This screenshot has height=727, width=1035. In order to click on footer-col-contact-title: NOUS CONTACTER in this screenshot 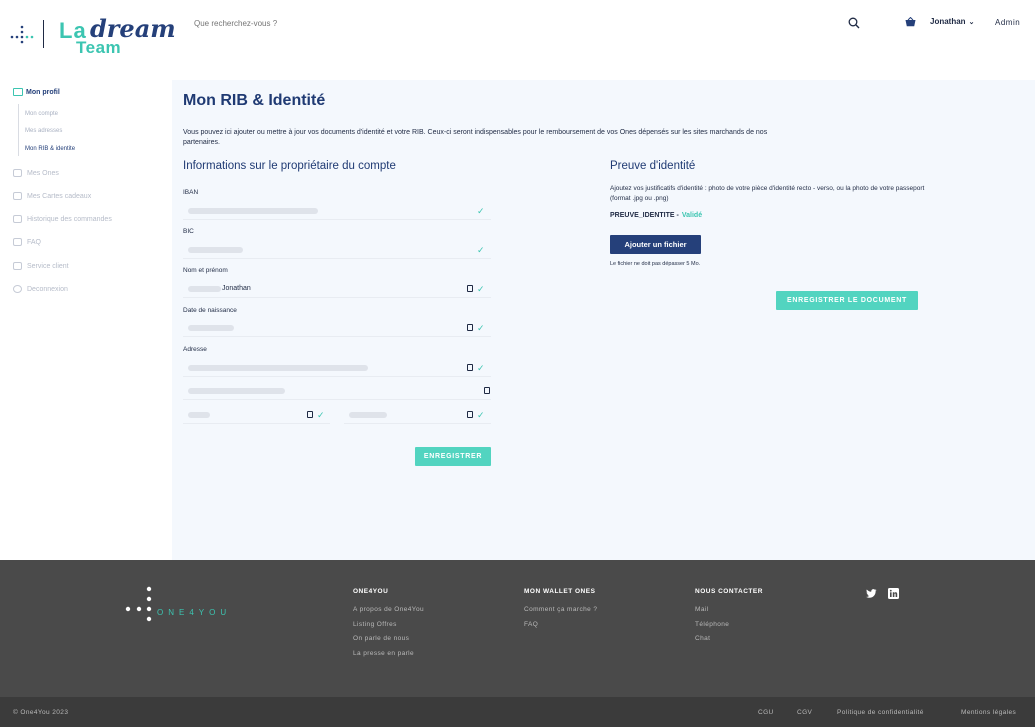, I will do `click(729, 591)`.